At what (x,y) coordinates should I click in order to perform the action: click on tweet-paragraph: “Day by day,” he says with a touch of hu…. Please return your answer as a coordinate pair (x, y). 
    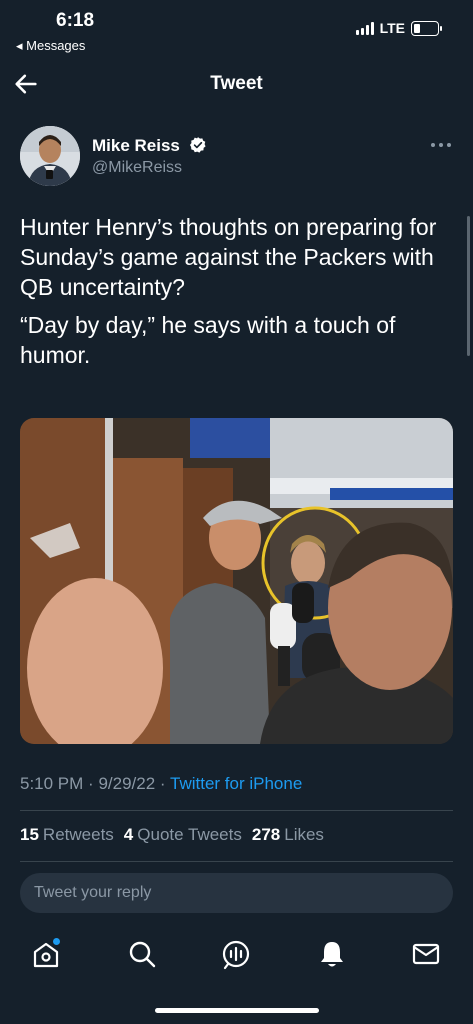
    Looking at the image, I should click on (208, 340).